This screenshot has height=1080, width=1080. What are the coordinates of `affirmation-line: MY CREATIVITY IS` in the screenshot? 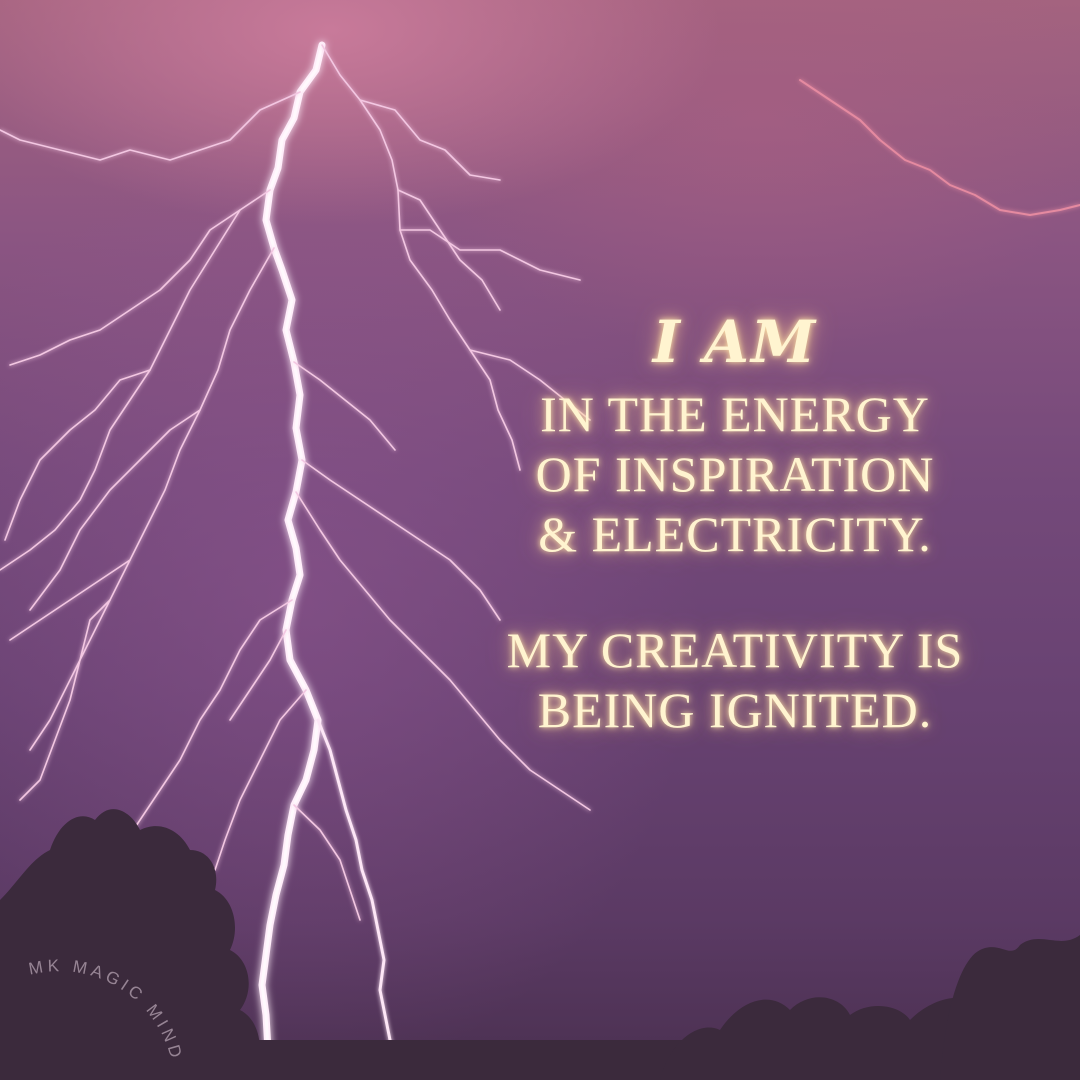 It's located at (735, 650).